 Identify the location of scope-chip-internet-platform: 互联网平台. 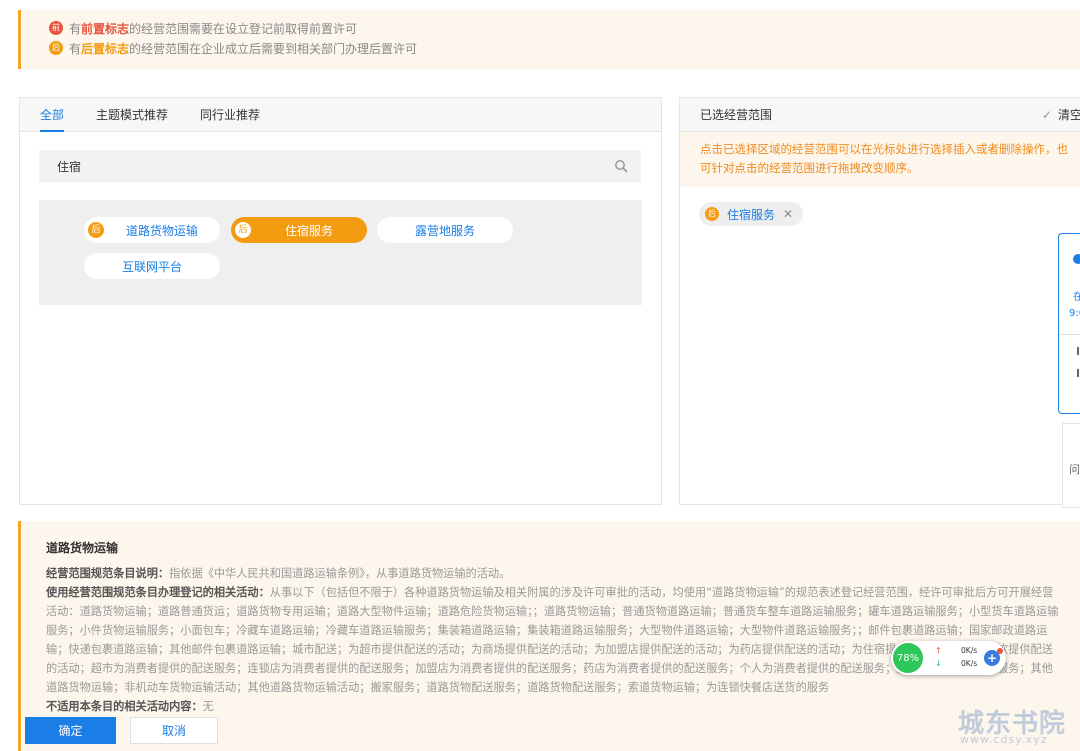
(152, 266).